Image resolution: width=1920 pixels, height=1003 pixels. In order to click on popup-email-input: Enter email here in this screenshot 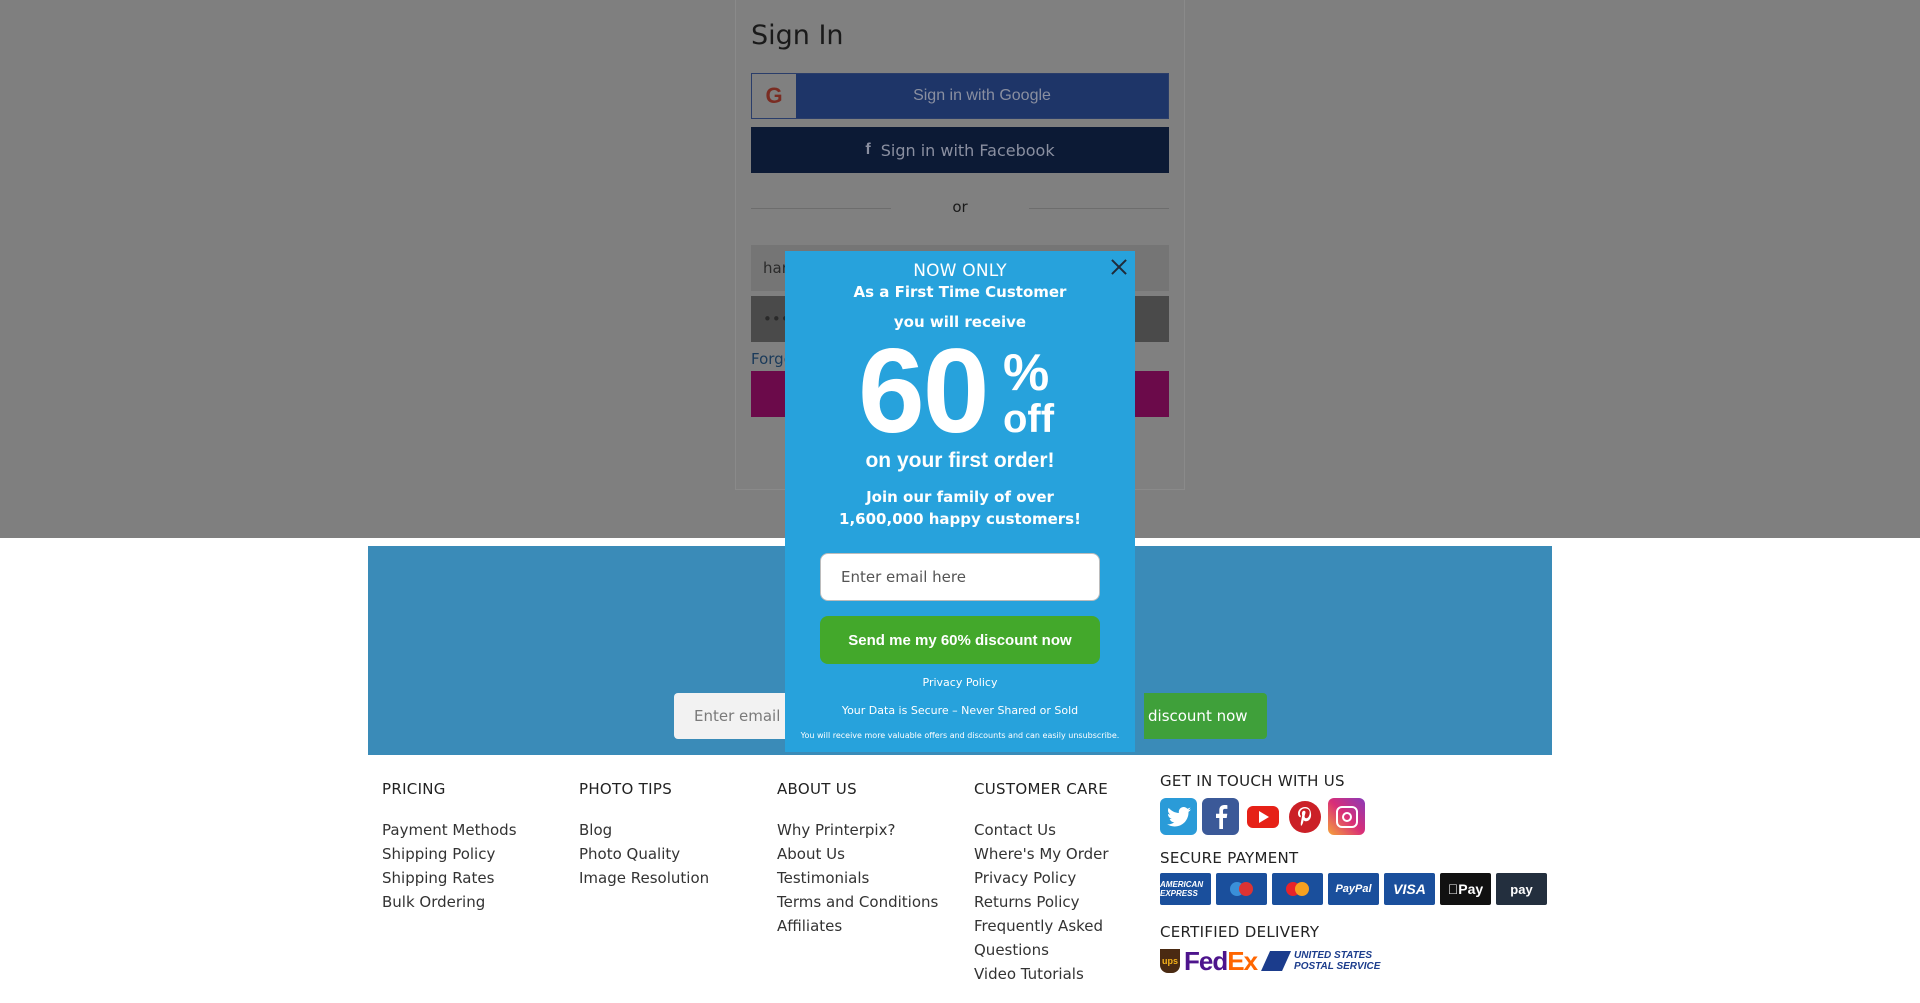, I will do `click(960, 577)`.